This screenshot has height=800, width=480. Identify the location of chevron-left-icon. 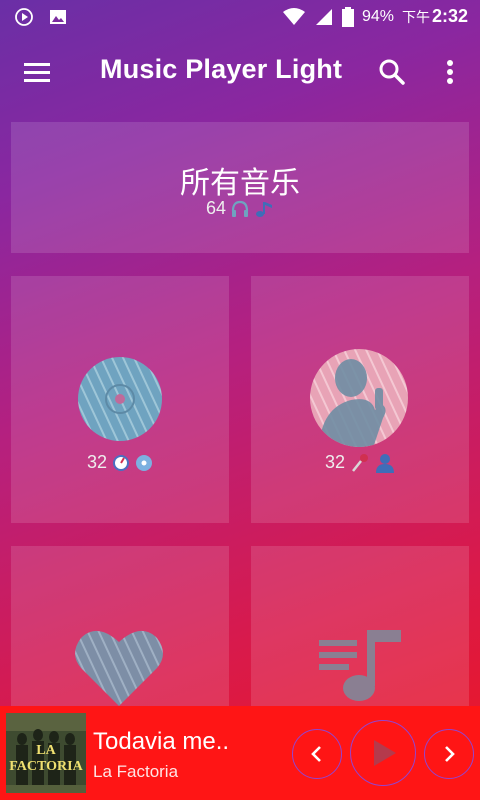
(316, 754).